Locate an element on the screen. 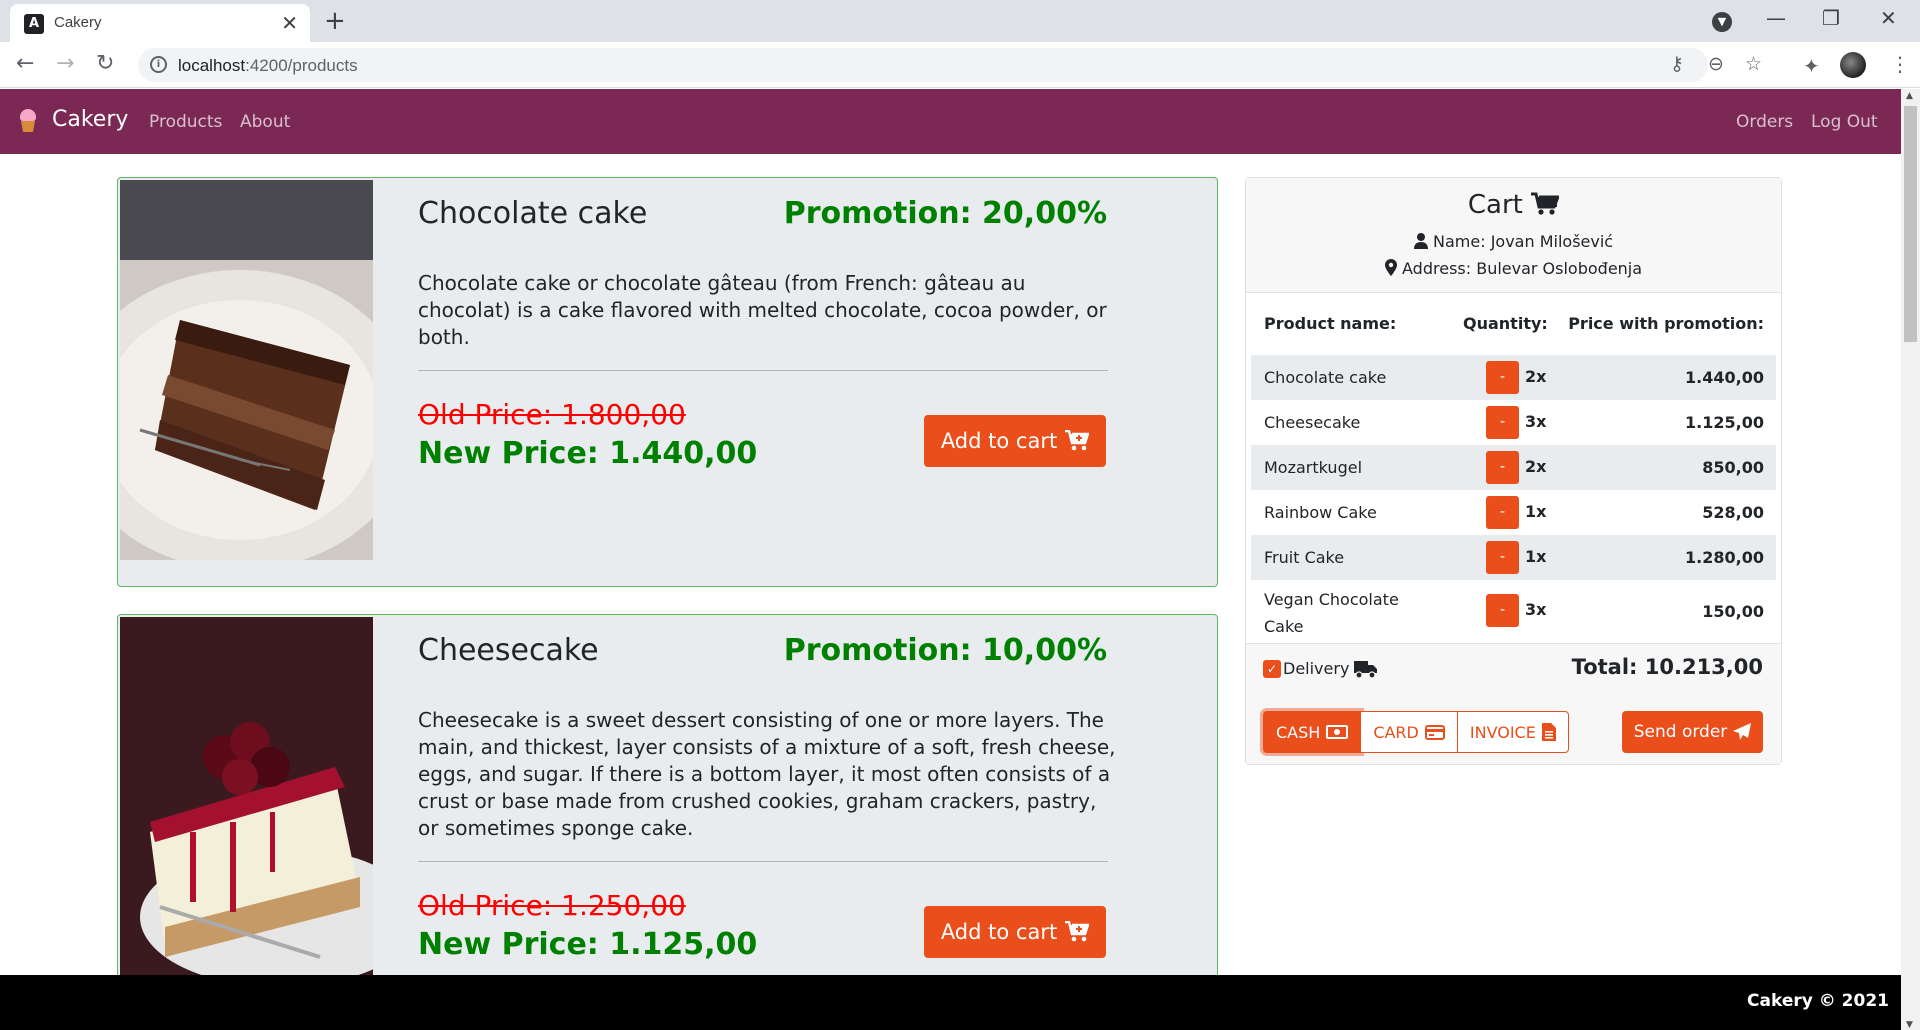 The image size is (1920, 1030). menu-icon: ⋮ is located at coordinates (1900, 64).